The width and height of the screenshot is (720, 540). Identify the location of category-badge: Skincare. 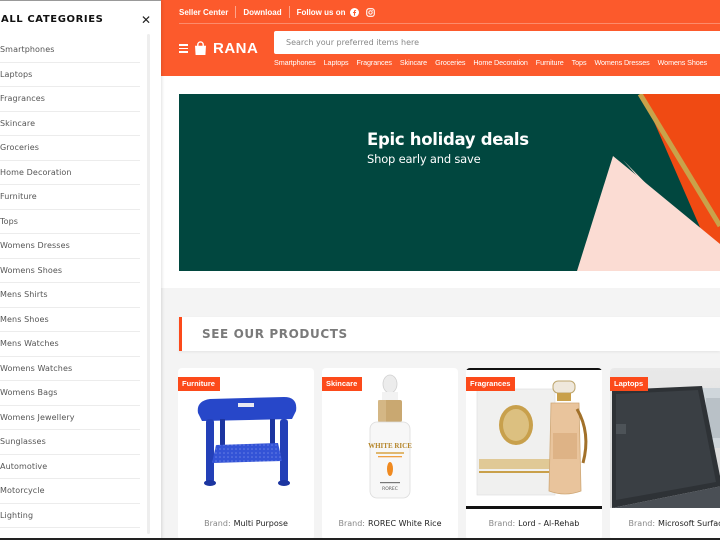
(342, 384).